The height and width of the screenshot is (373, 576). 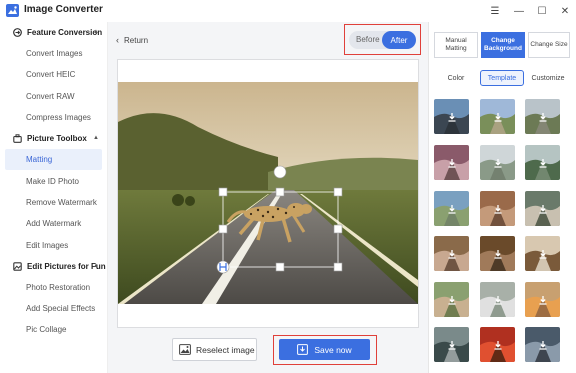 I want to click on sidebar-item-add-special-effects: Add Special Effects, so click(x=53, y=308).